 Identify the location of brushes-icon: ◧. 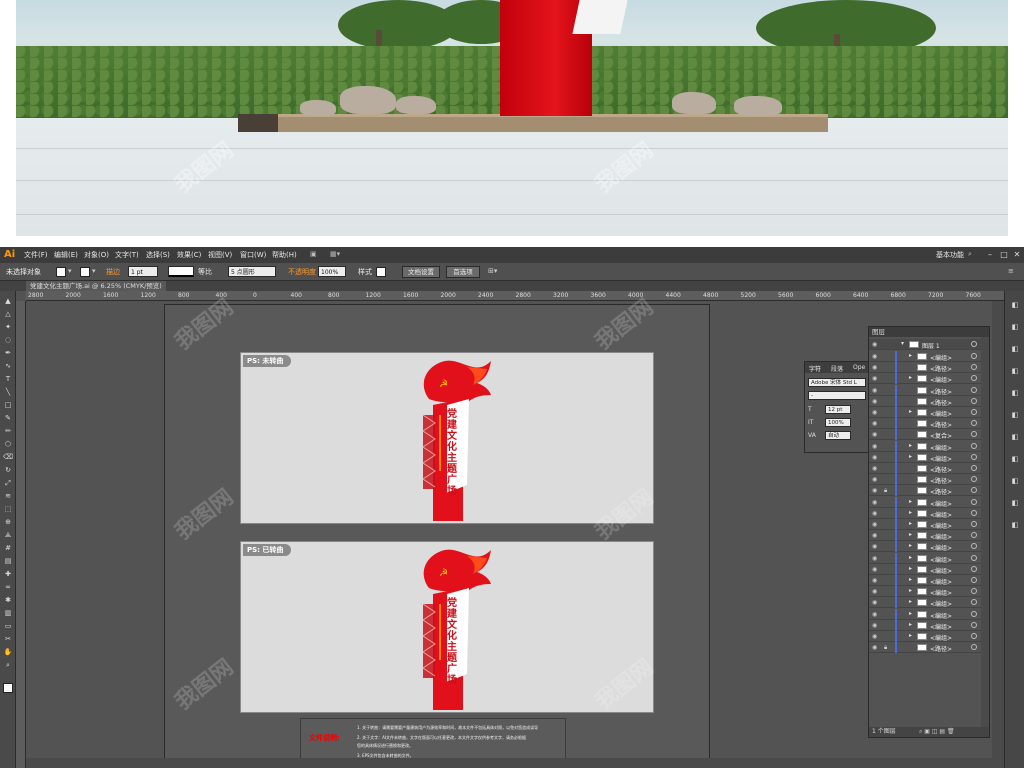
(1015, 350).